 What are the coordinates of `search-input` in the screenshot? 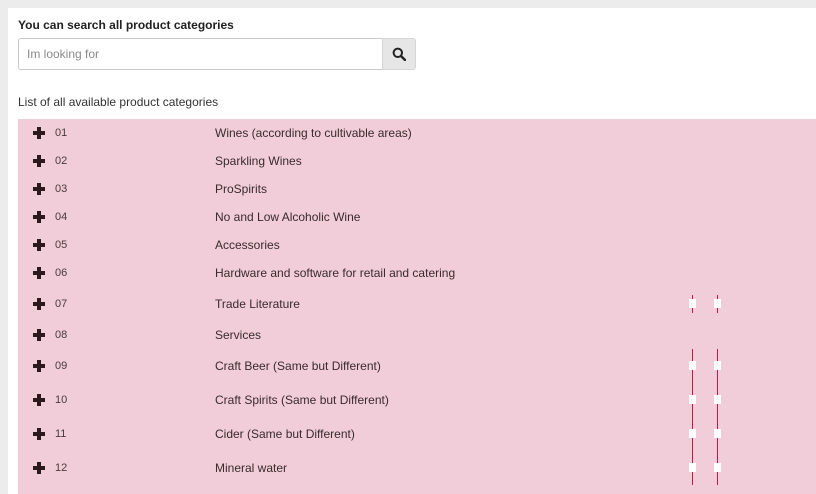 It's located at (200, 54).